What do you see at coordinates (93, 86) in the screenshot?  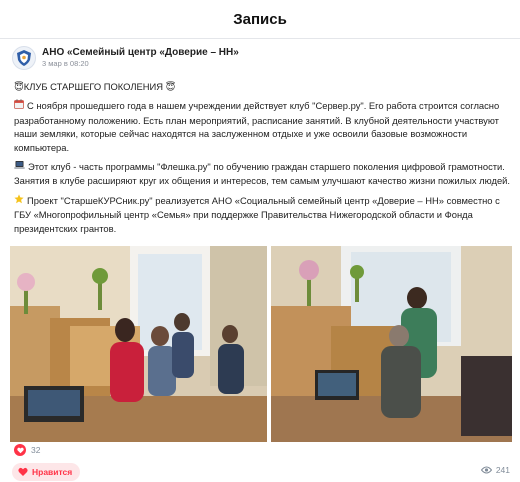 I see `headline-text: КЛУБ СТАРШЕГО ПОКОЛЕНИЯ` at bounding box center [93, 86].